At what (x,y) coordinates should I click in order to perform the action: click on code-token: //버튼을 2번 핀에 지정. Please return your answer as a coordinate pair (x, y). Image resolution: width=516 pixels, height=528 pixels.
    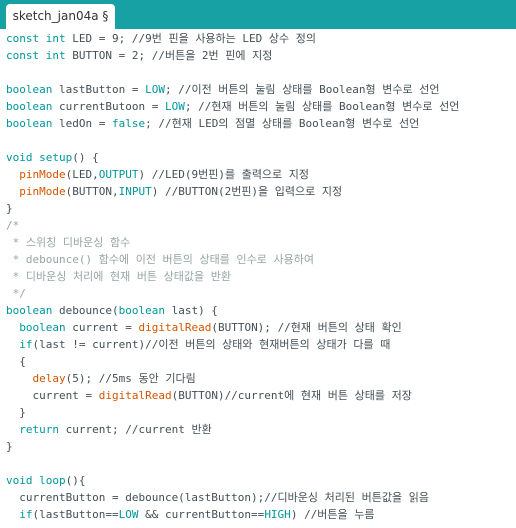
    Looking at the image, I should click on (212, 55).